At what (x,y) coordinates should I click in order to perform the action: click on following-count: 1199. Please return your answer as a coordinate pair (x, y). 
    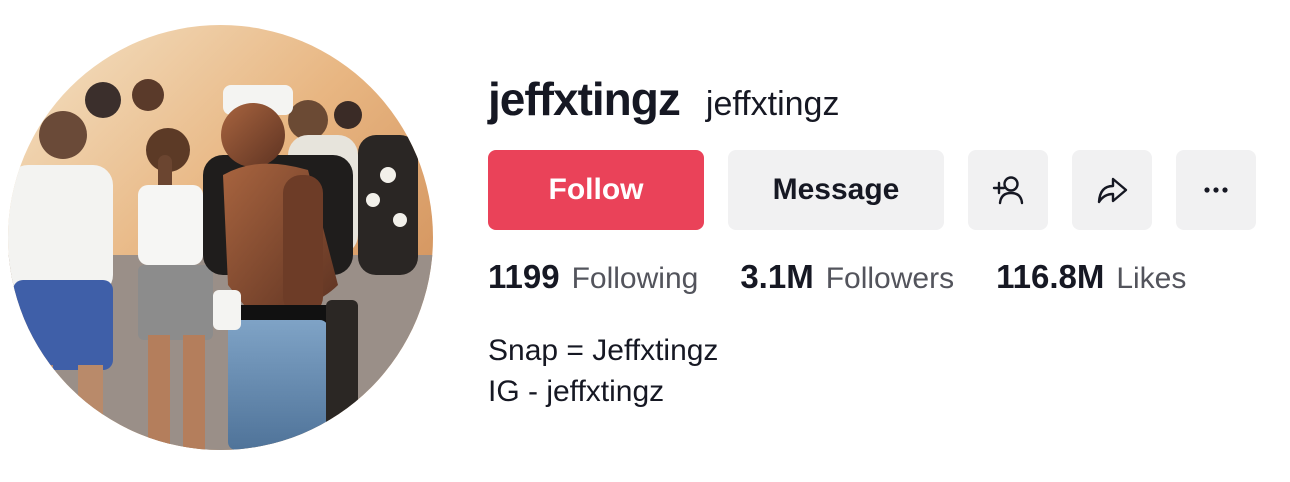
    Looking at the image, I should click on (524, 276).